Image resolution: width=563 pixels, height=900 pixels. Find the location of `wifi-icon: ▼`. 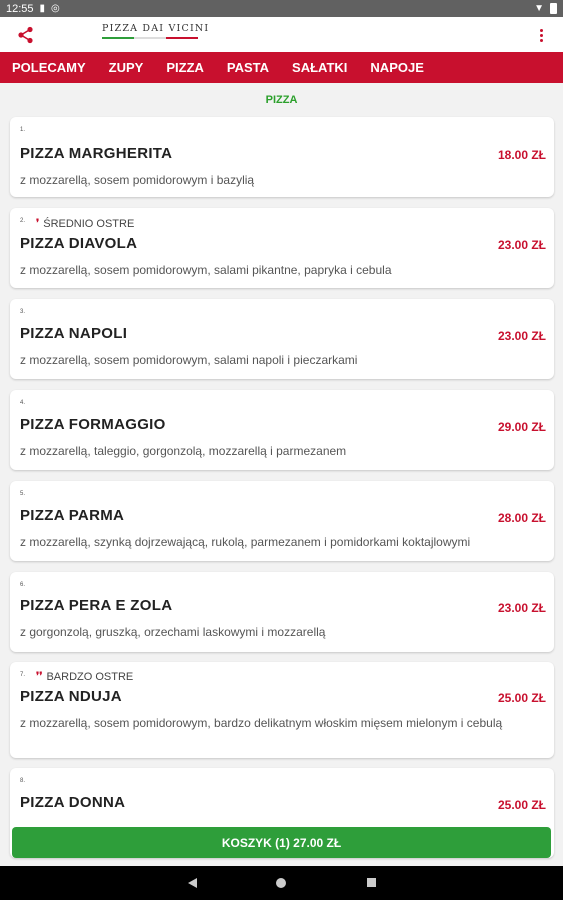

wifi-icon: ▼ is located at coordinates (539, 8).